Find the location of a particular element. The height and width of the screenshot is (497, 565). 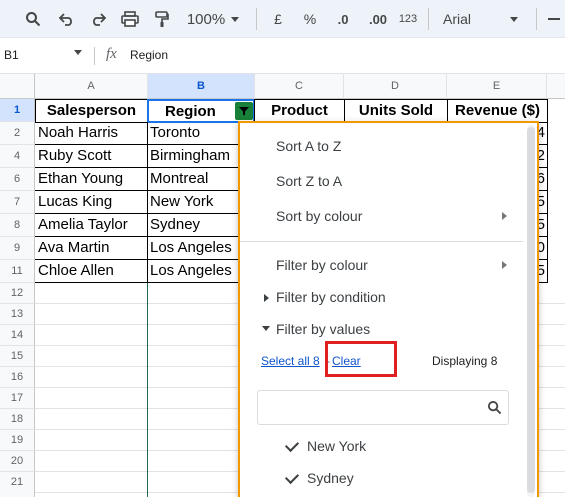

row-header: 9 is located at coordinates (17, 248).